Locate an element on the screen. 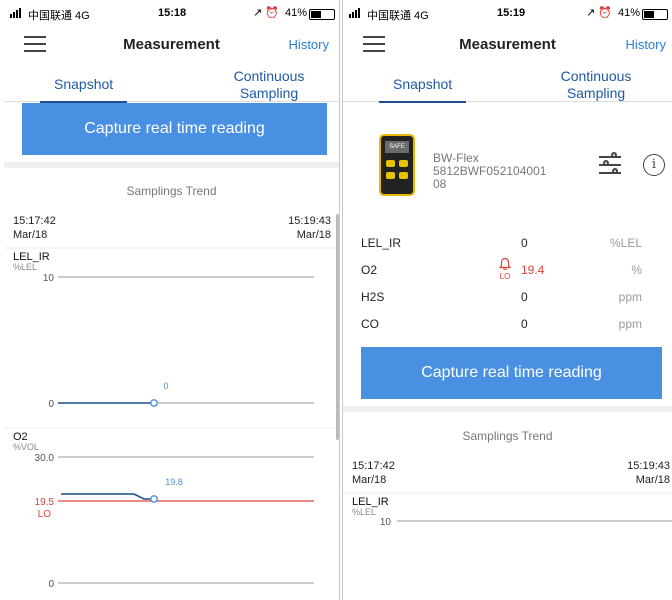 The height and width of the screenshot is (600, 672). ytick-max-o2: 30.0 is located at coordinates (45, 458).